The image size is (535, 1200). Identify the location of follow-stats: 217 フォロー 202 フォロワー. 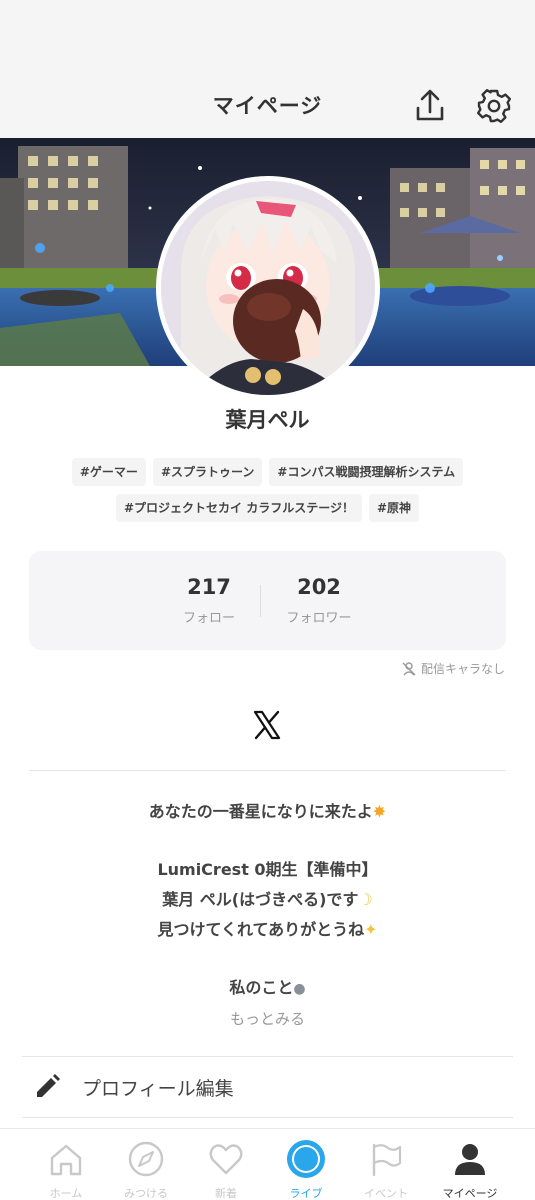
(267, 600).